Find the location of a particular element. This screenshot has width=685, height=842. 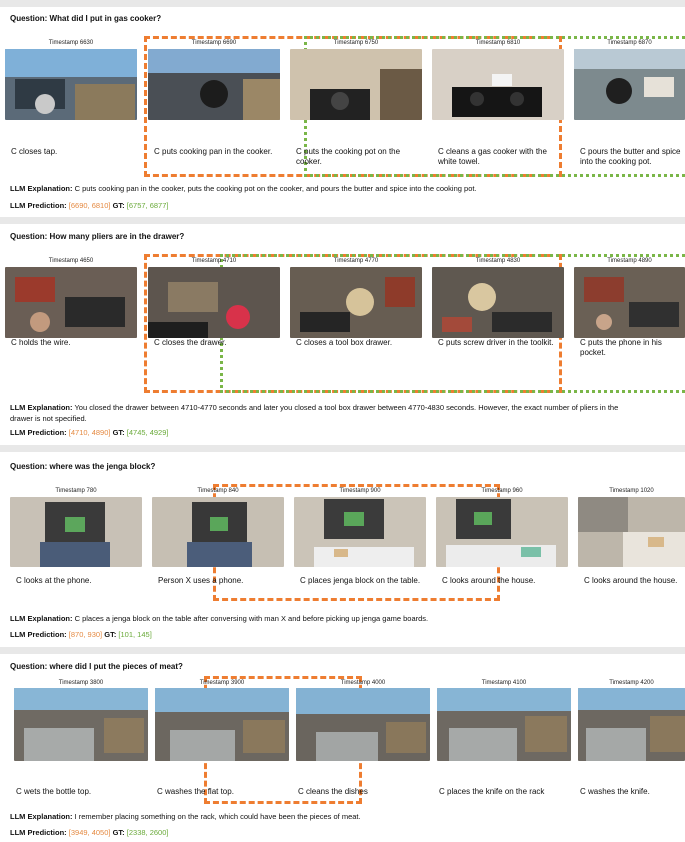

timestamp: Timestamp 840 is located at coordinates (218, 491).